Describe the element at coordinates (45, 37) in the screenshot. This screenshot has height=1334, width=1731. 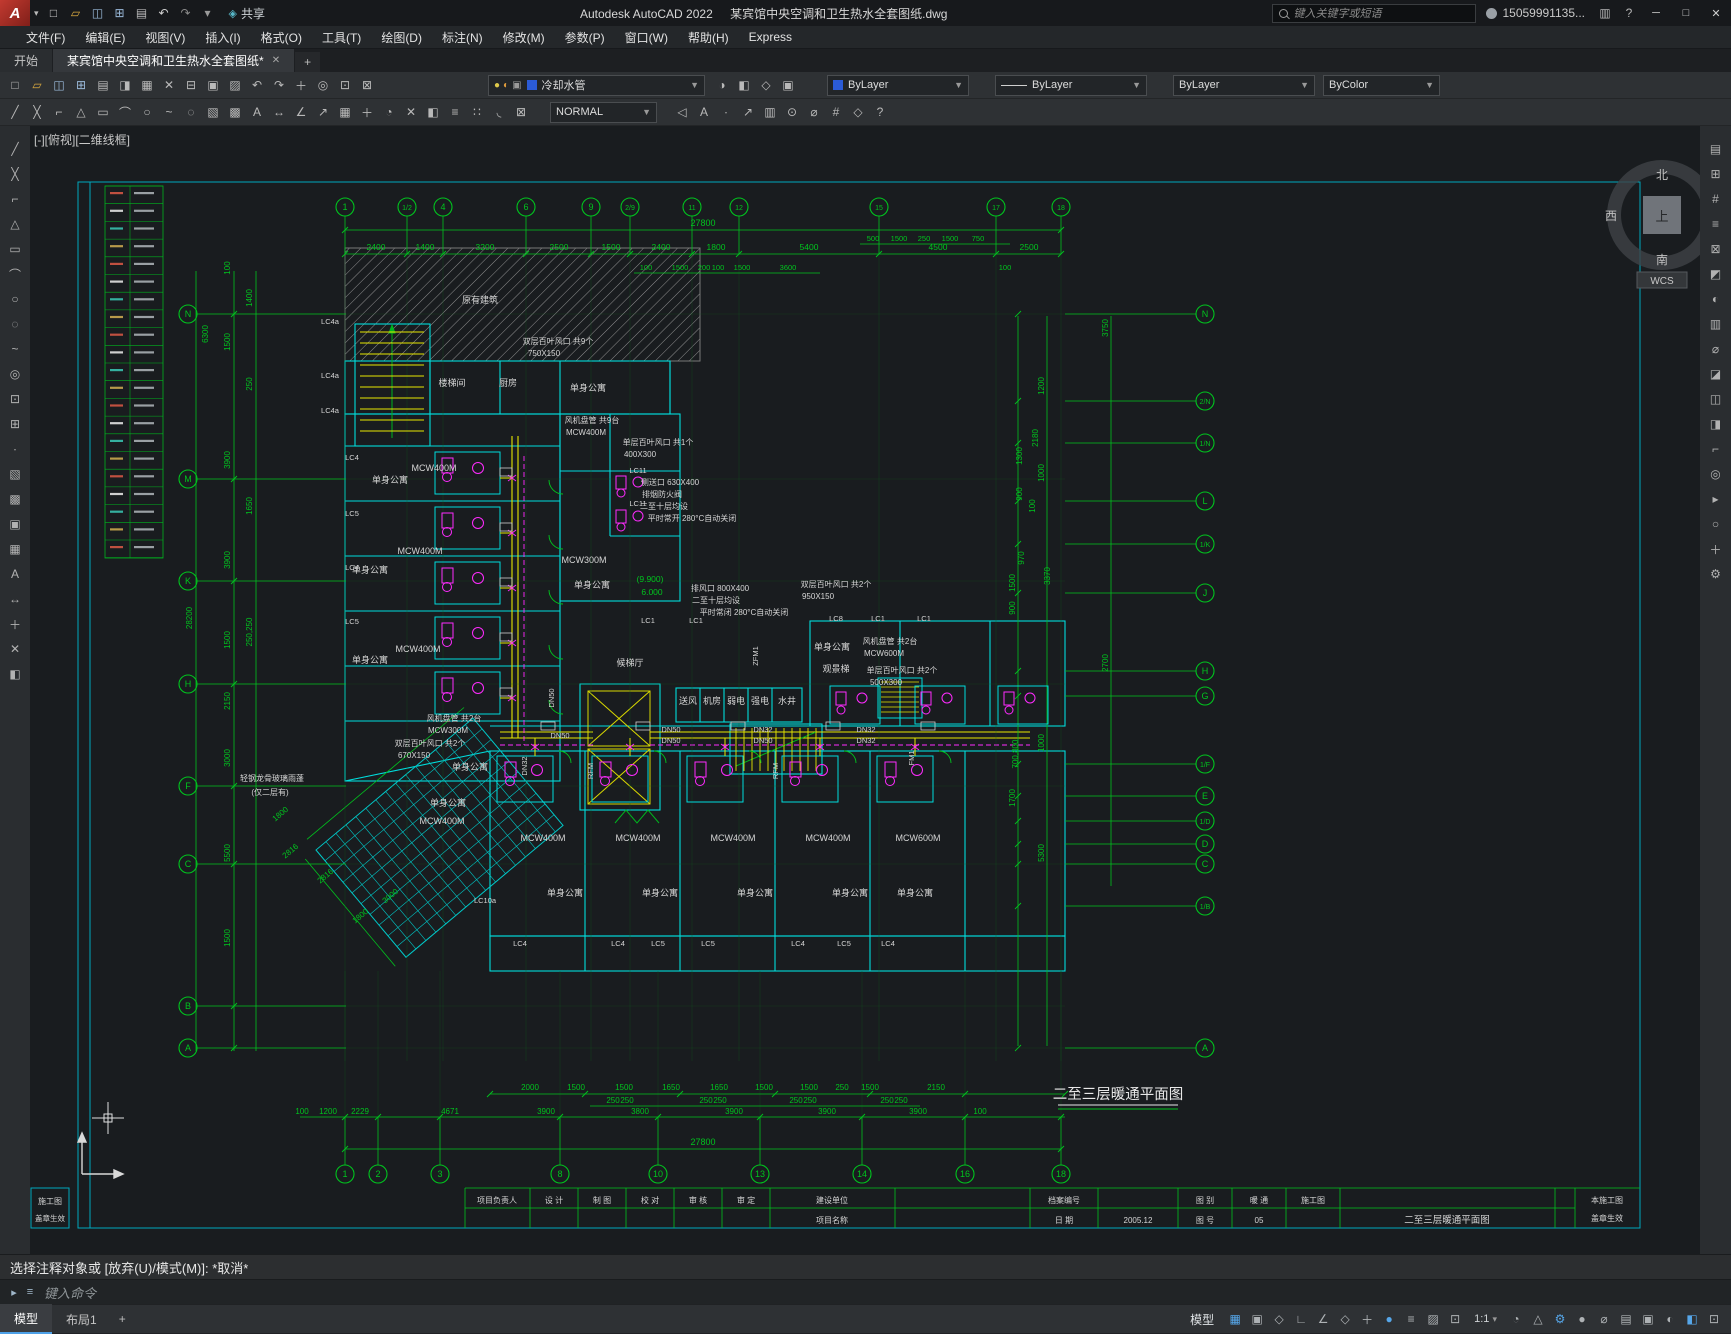
I see `menu-item-0: 文件(F)` at that location.